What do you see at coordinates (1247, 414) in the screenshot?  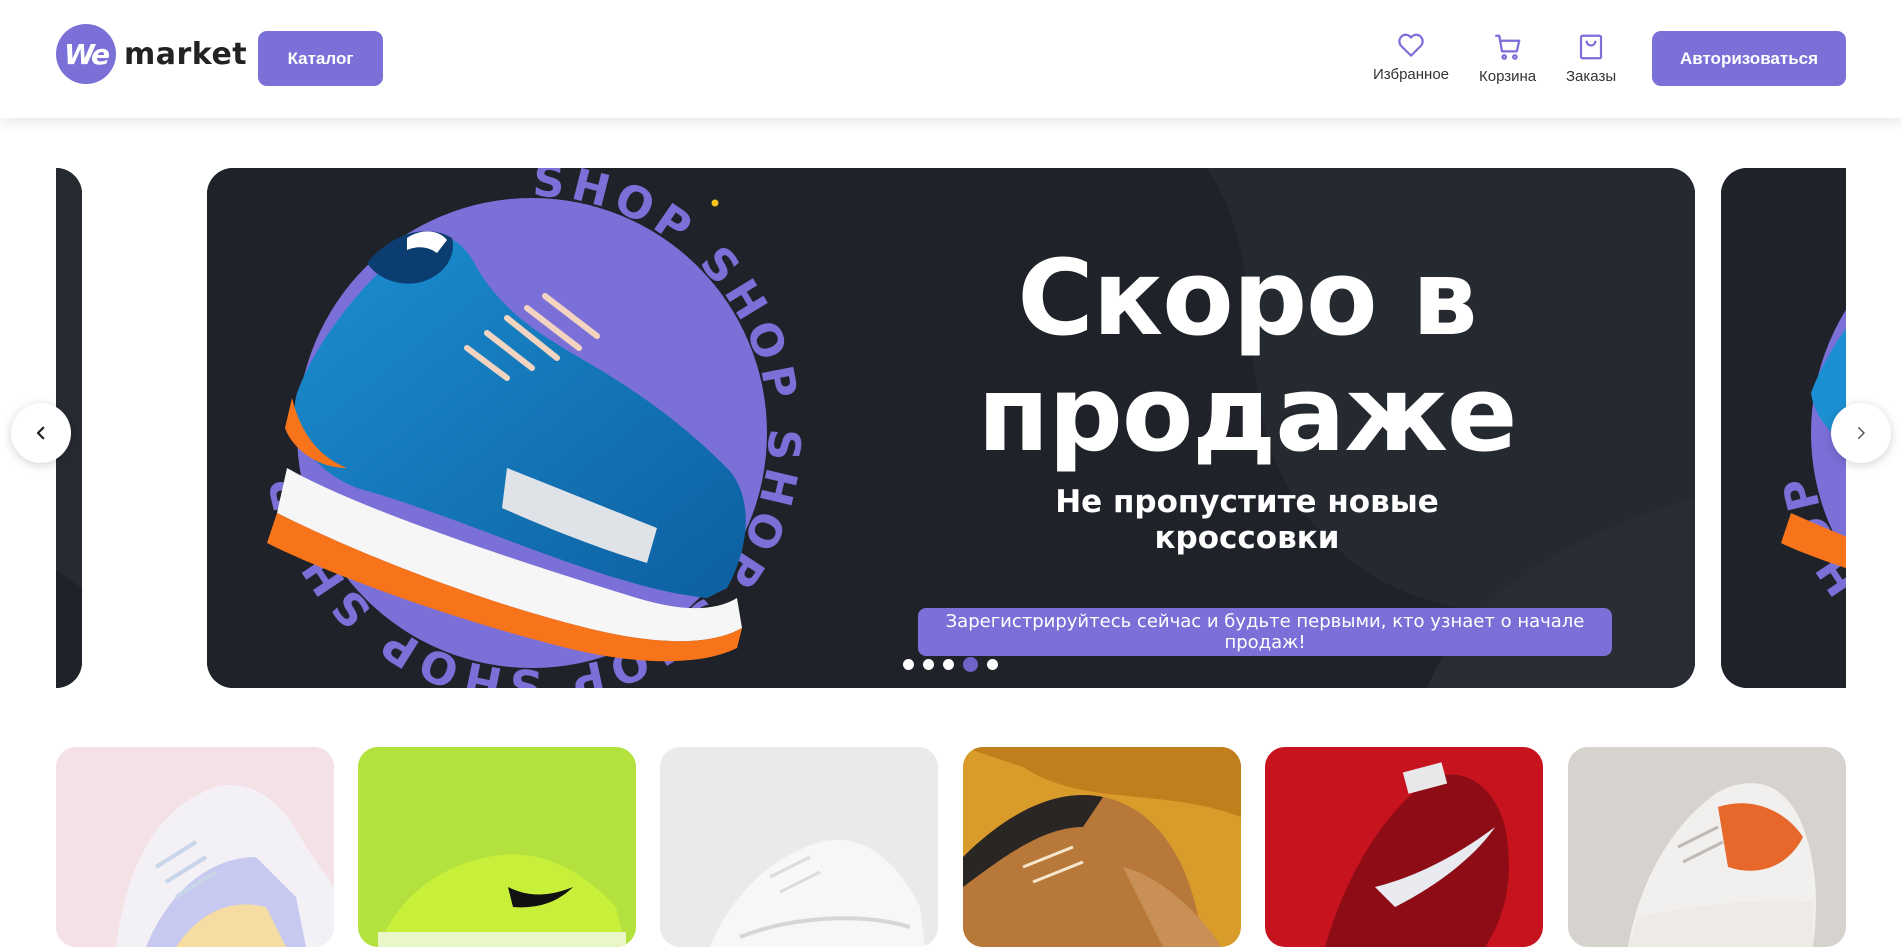 I see `banner-title-line2: продаже` at bounding box center [1247, 414].